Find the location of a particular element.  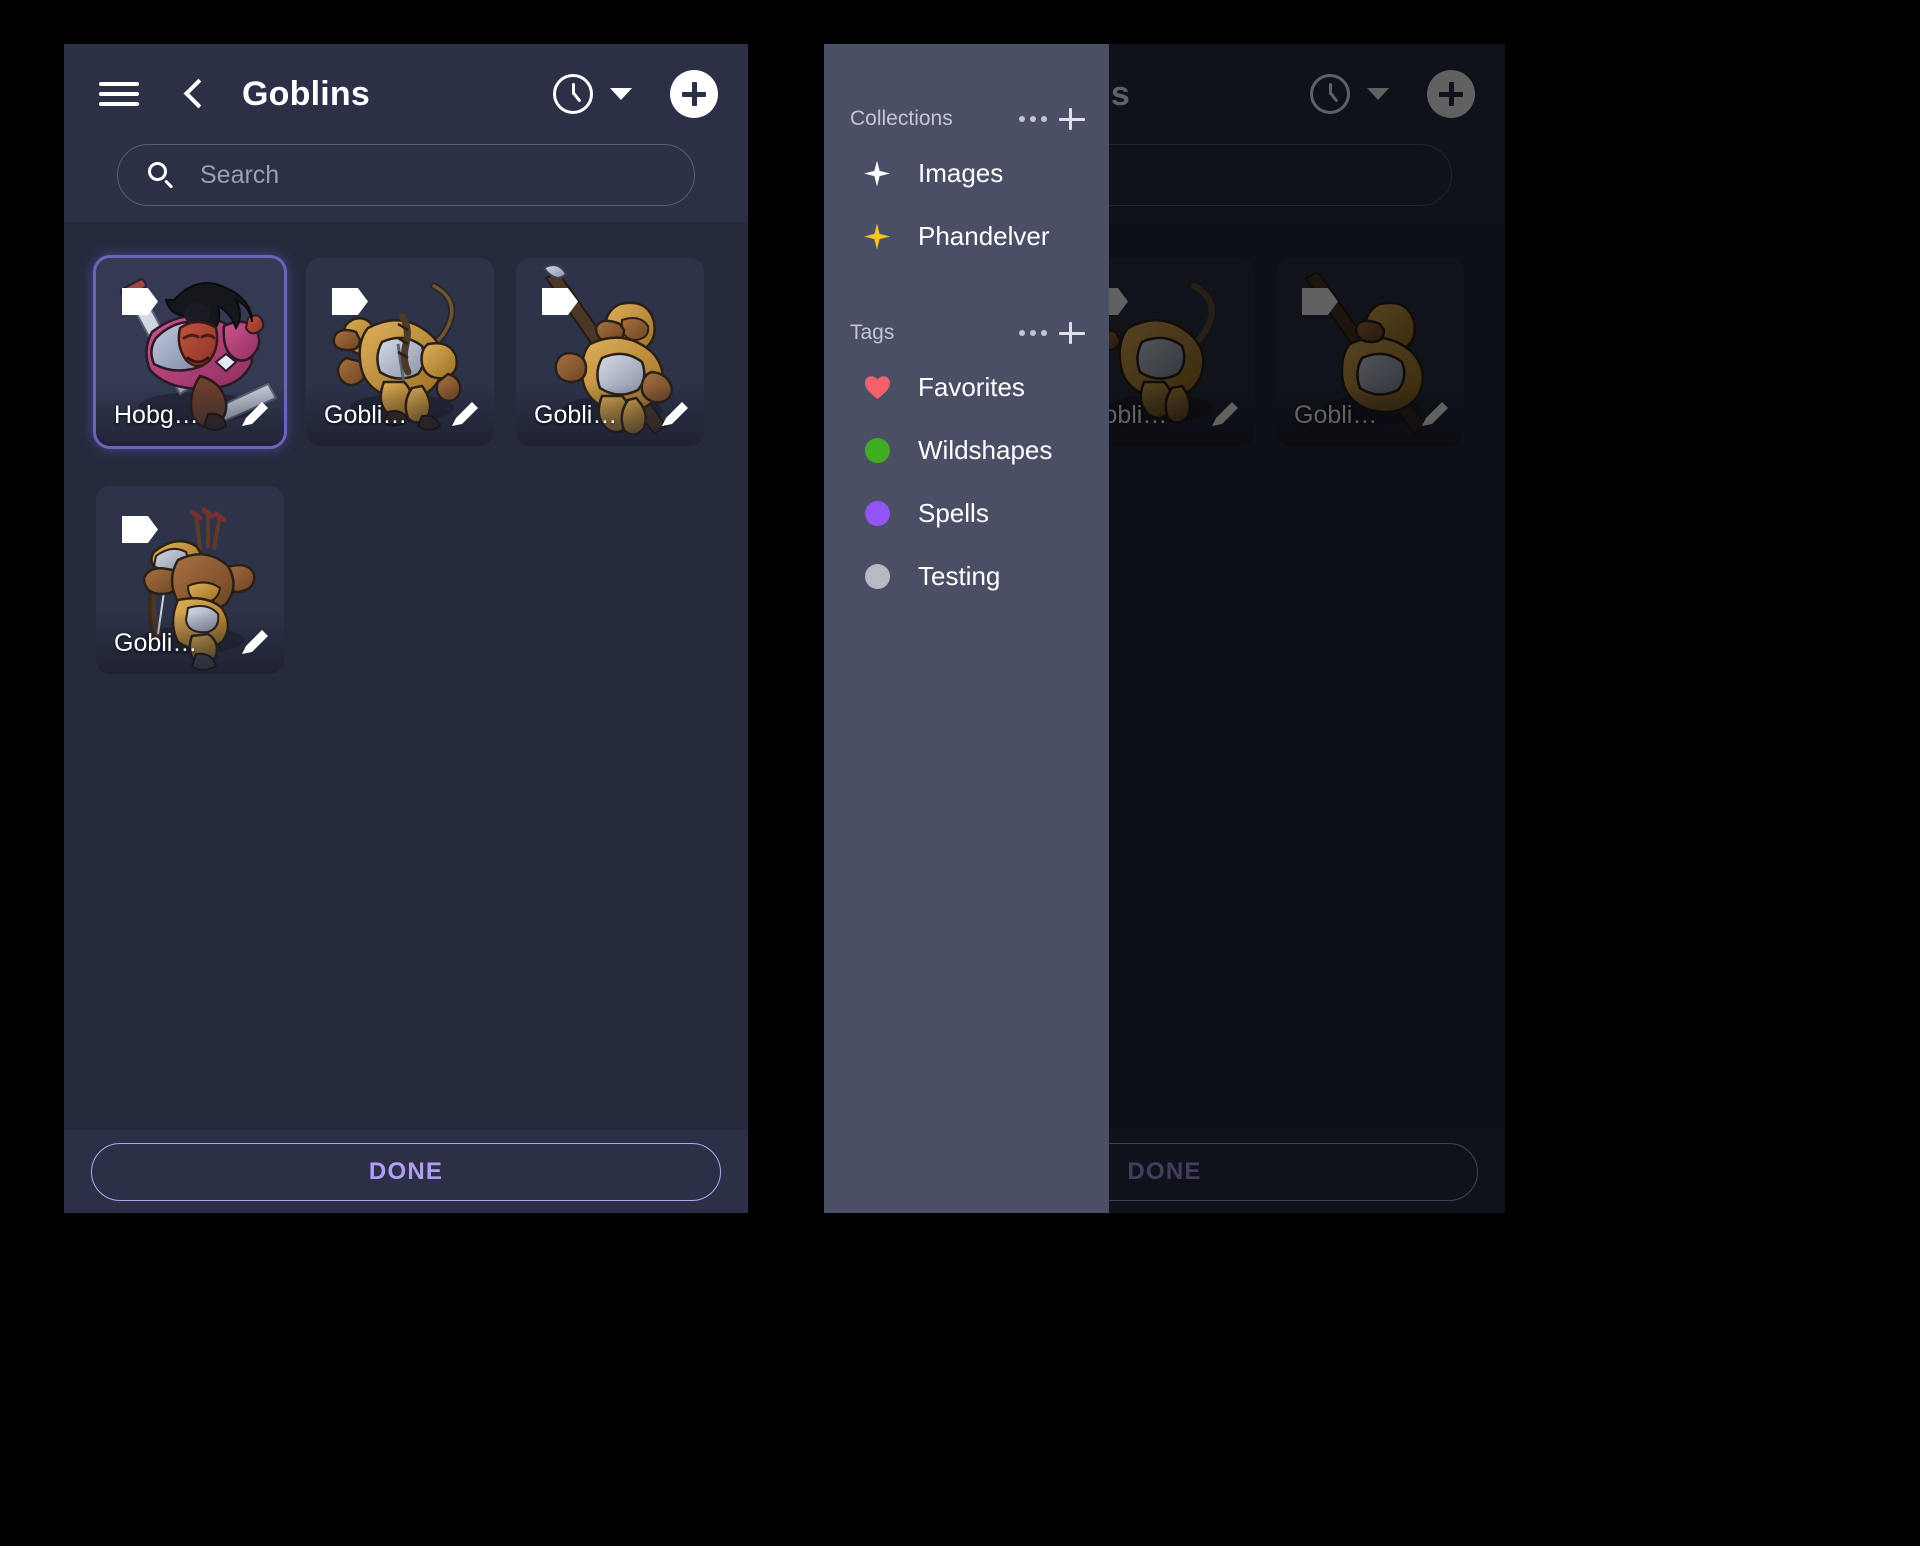

collections-section-header: Collections is located at coordinates (966, 119).